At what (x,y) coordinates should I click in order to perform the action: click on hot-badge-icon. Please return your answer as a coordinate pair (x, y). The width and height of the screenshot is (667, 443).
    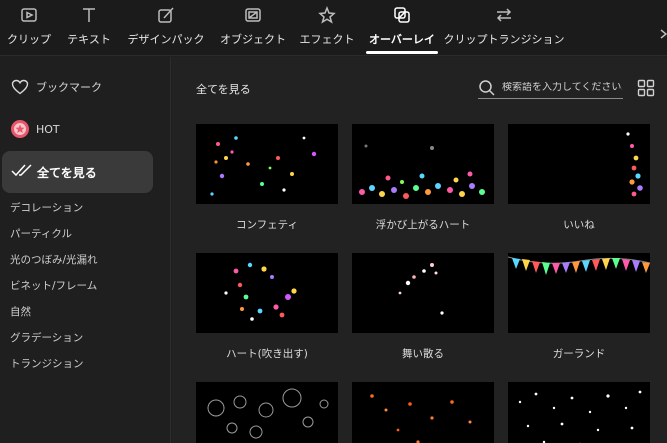
    Looking at the image, I should click on (20, 129).